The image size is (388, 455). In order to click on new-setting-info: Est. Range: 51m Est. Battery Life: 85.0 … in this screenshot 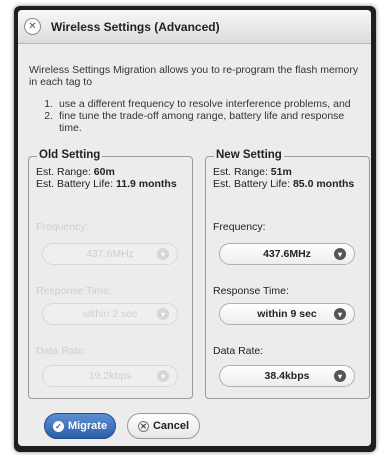, I will do `click(288, 178)`.